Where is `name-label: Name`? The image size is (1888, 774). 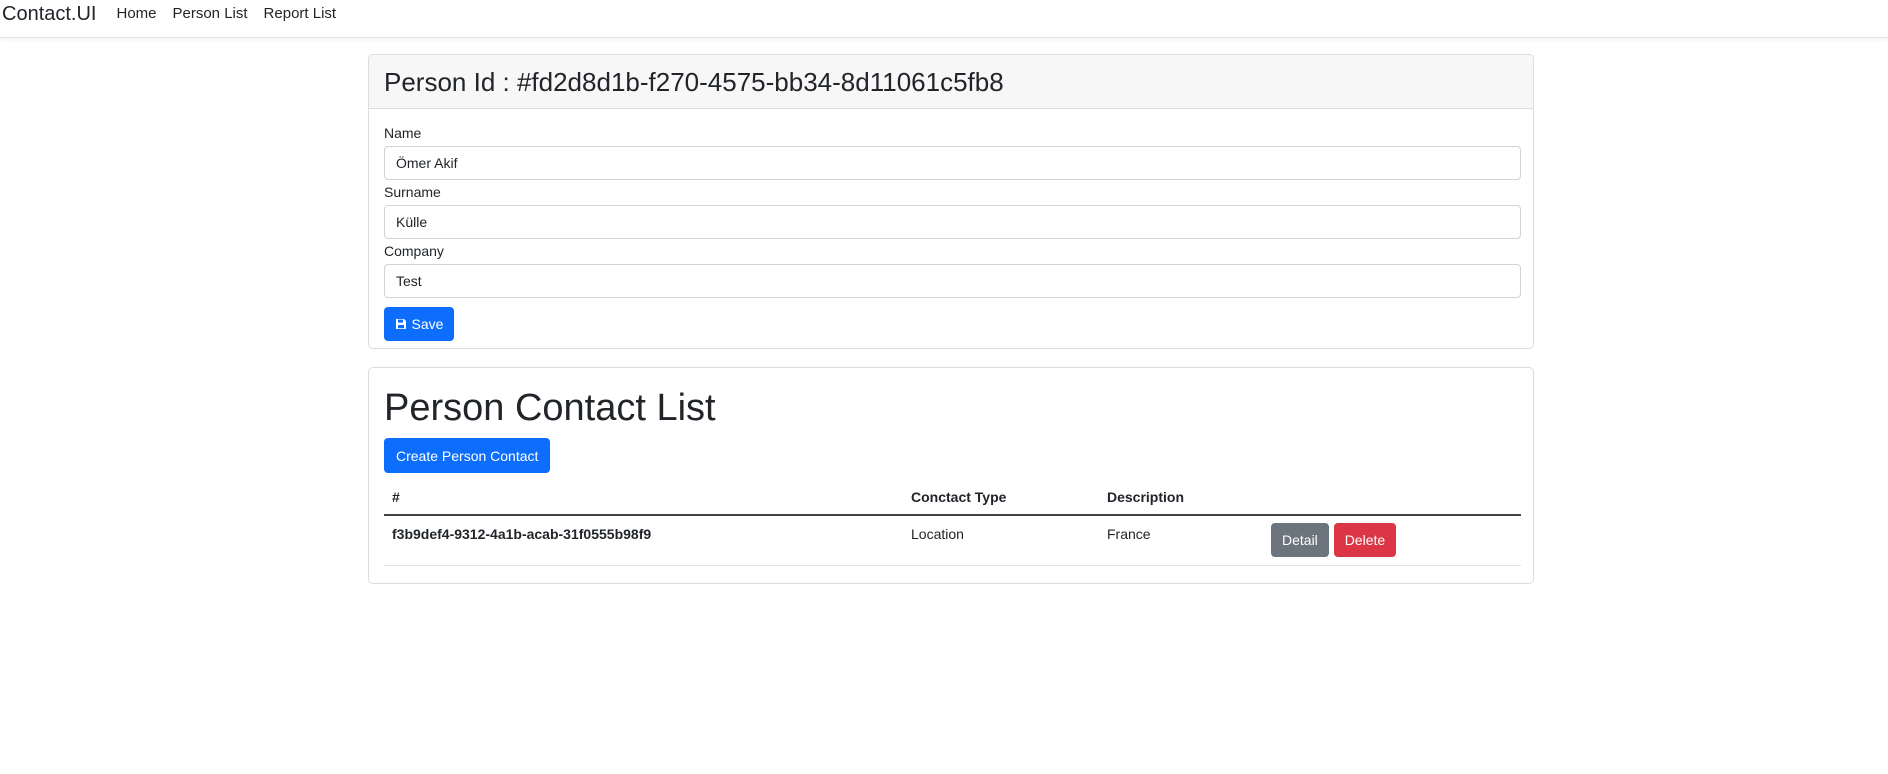
name-label: Name is located at coordinates (403, 133).